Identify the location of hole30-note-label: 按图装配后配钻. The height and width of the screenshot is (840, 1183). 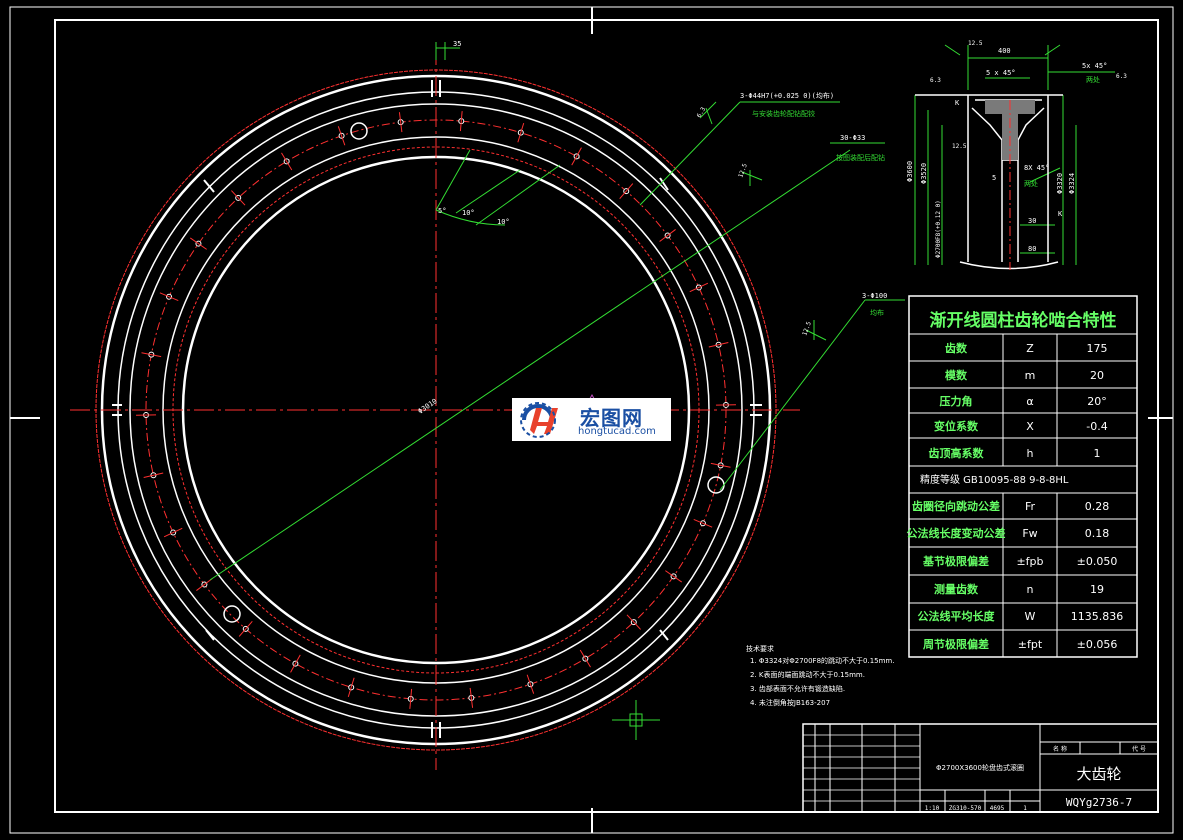
(860, 157).